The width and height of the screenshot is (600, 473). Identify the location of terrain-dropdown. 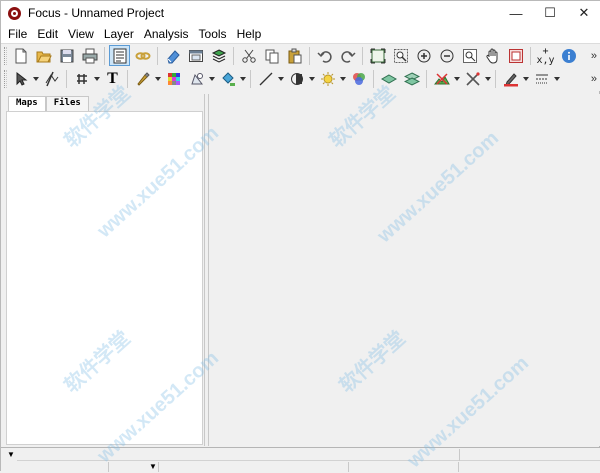
(457, 79).